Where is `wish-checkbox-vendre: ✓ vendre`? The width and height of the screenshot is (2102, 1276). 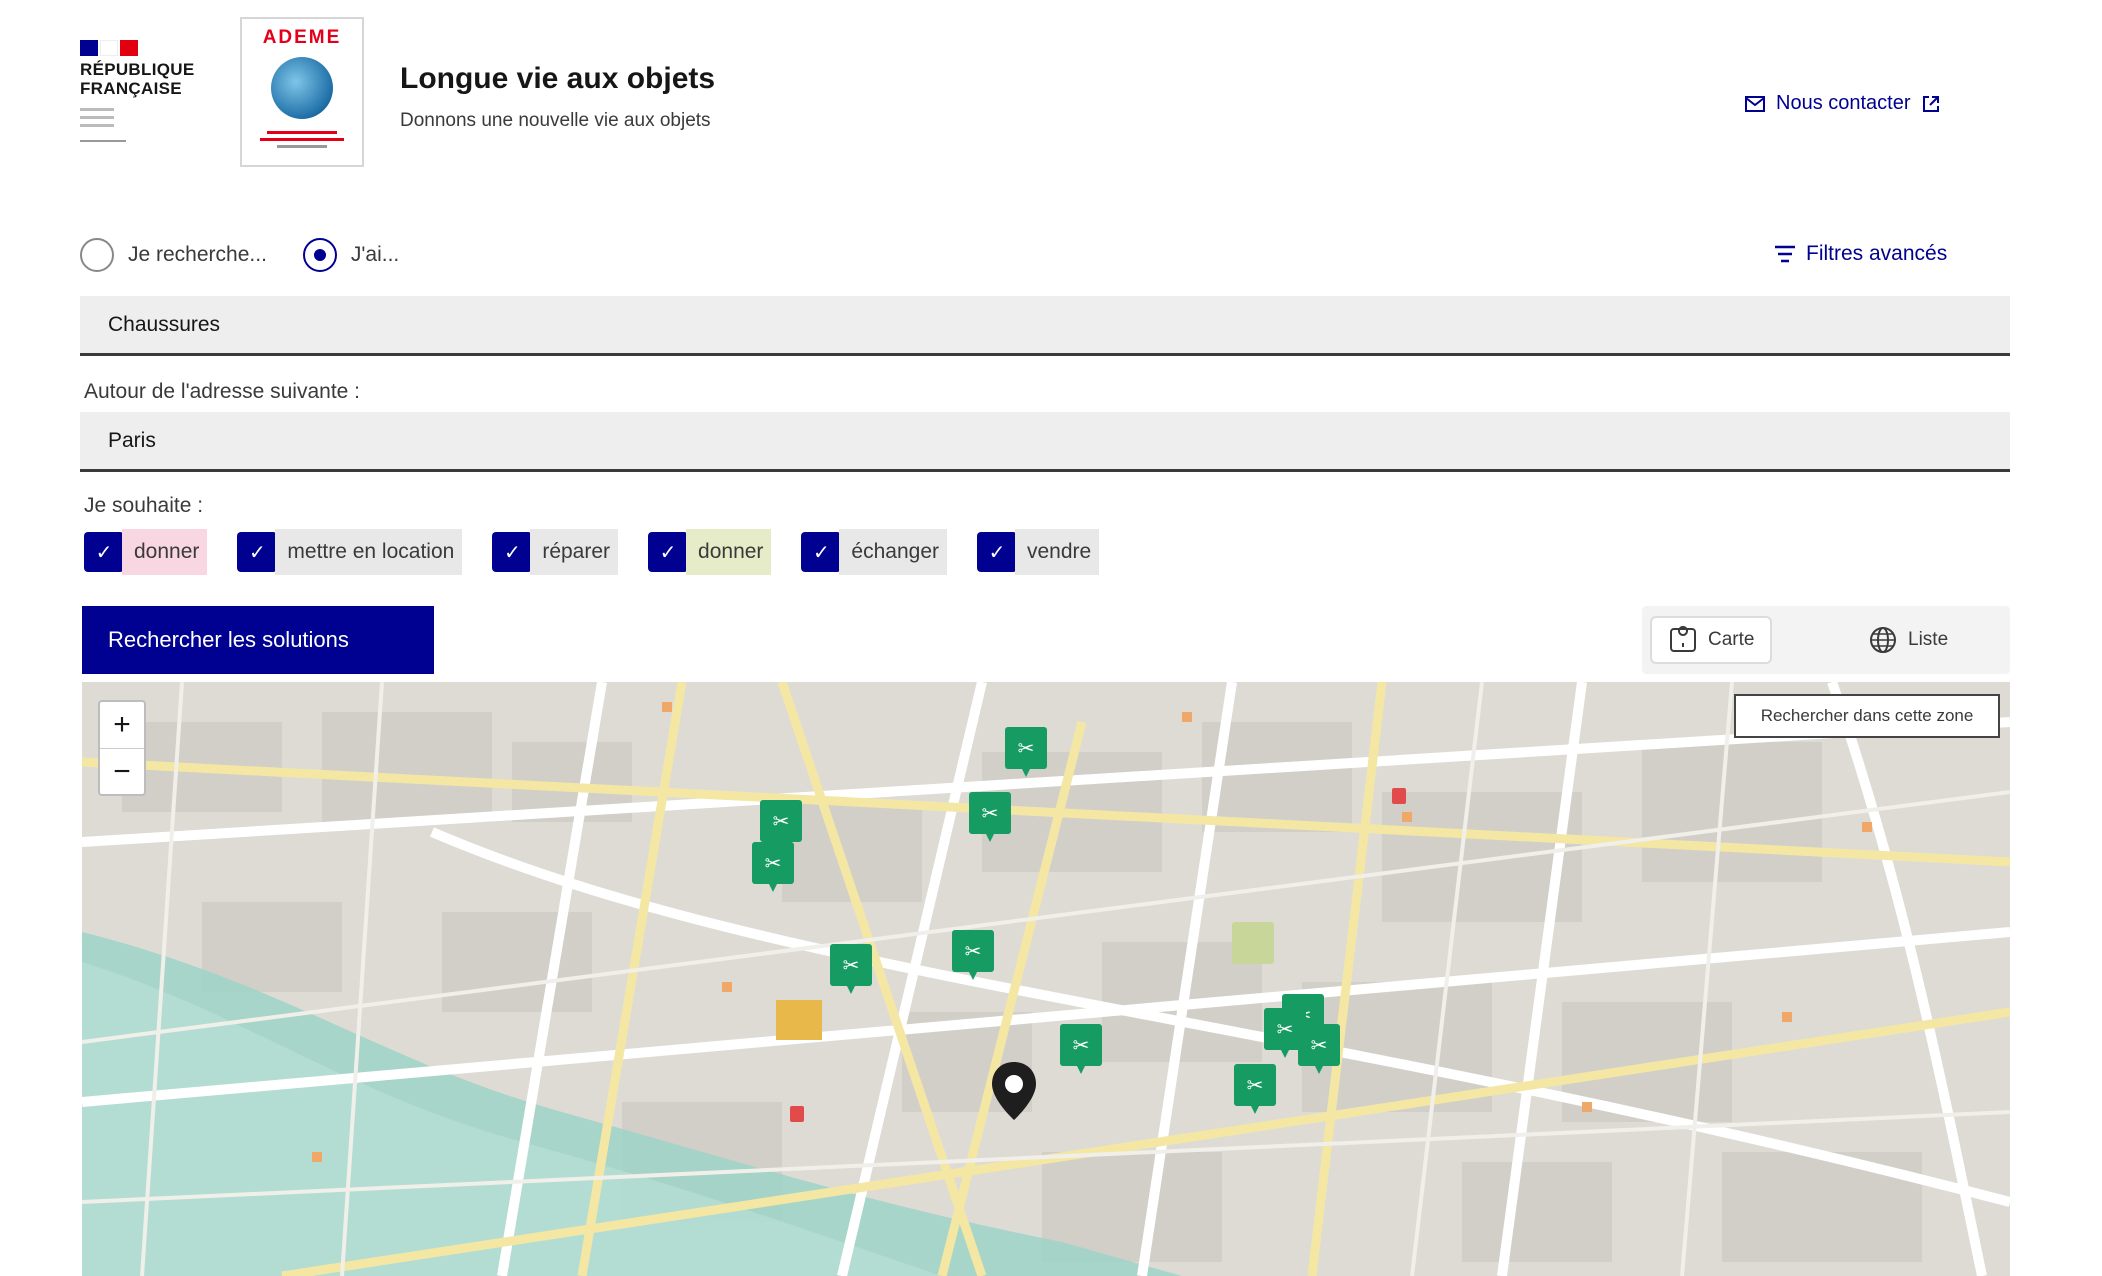 wish-checkbox-vendre: ✓ vendre is located at coordinates (1038, 552).